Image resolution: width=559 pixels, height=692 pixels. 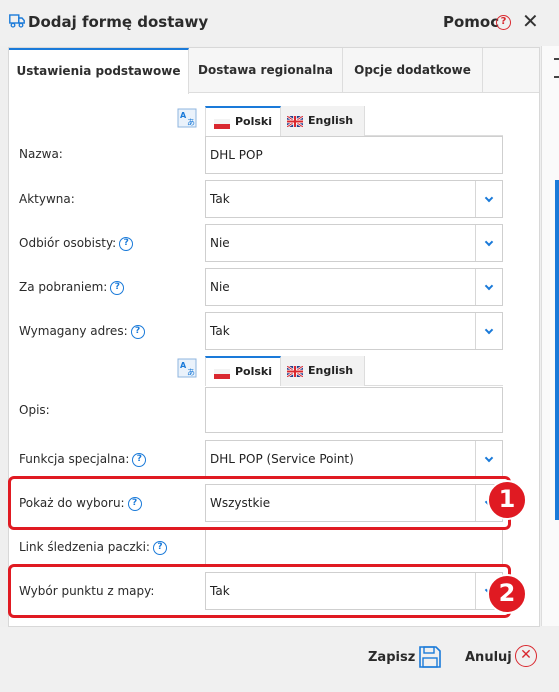 What do you see at coordinates (93, 547) in the screenshot?
I see `tracking-link-label: Link śledzenia paczki:?` at bounding box center [93, 547].